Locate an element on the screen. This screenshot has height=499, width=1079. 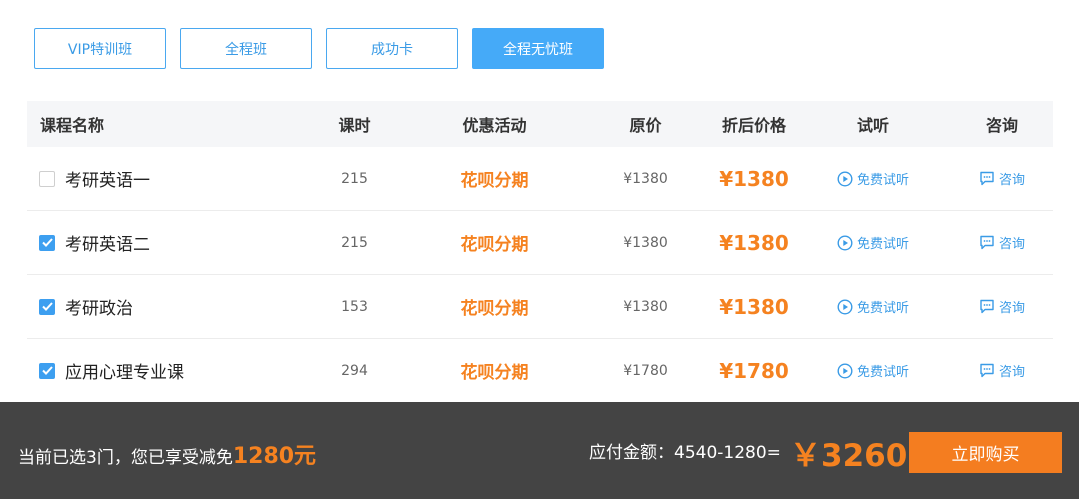
course-hours: 294 is located at coordinates (354, 370).